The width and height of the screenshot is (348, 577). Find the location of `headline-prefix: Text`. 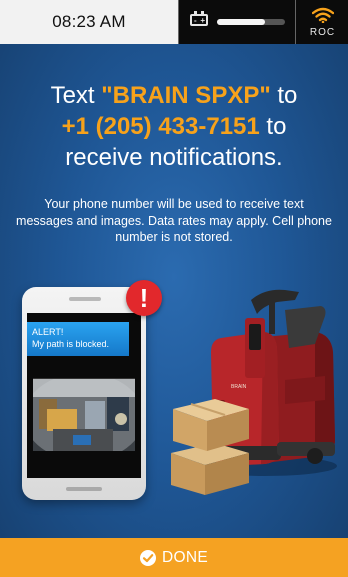

headline-prefix: Text is located at coordinates (76, 95).